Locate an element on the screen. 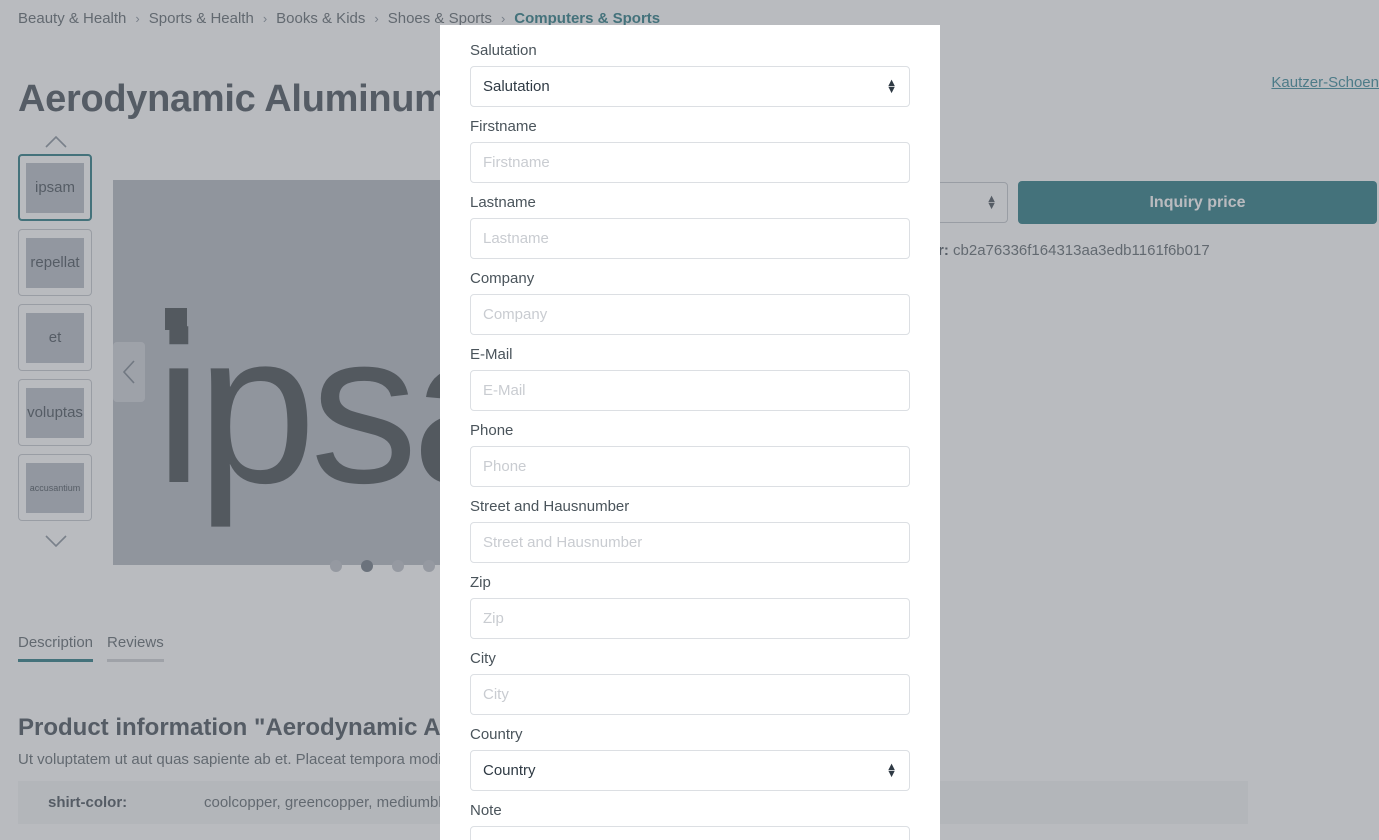 The width and height of the screenshot is (1379, 840). label-company: Company is located at coordinates (502, 278).